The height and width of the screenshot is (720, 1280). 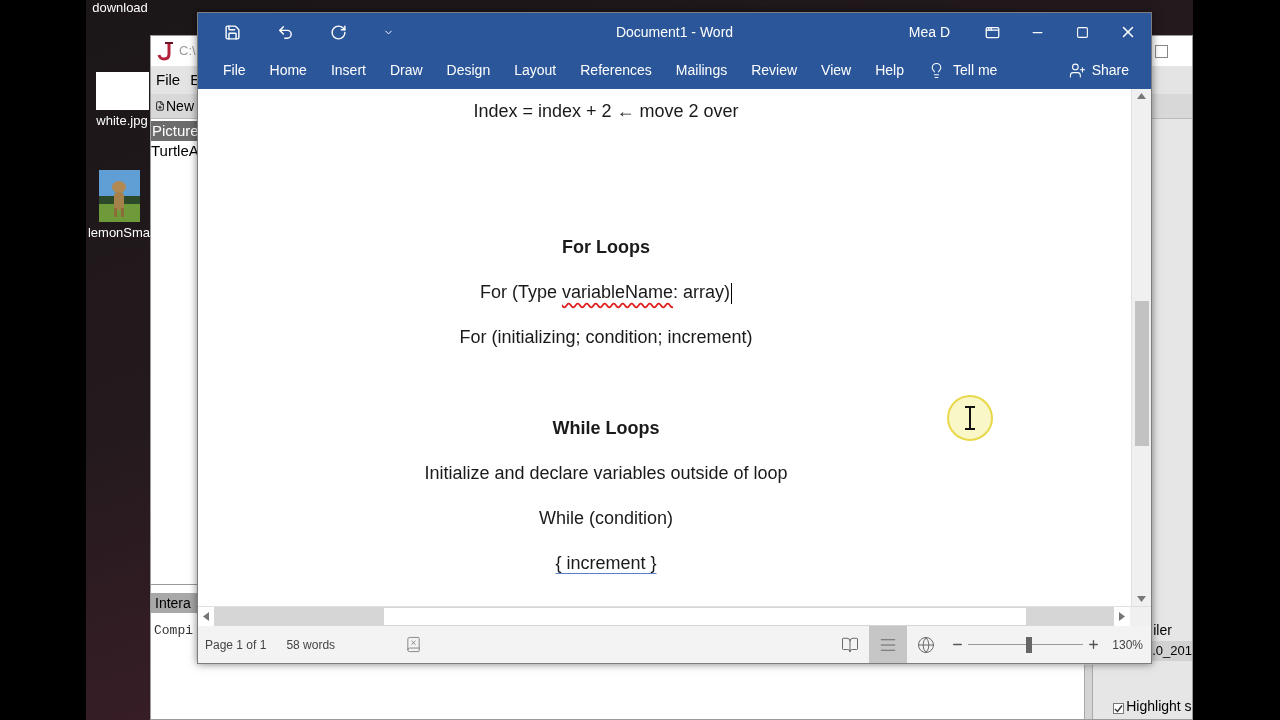 I want to click on add-person-icon, so click(x=1077, y=70).